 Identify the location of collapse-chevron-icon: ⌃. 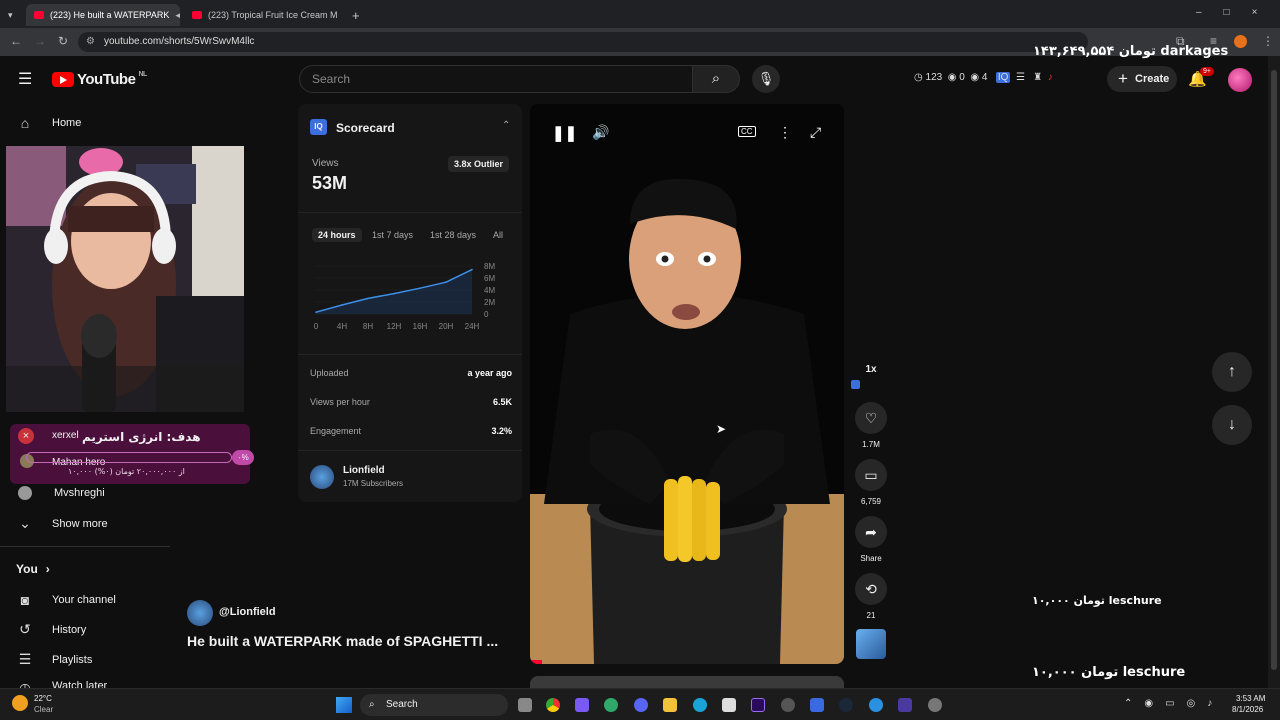
(506, 125).